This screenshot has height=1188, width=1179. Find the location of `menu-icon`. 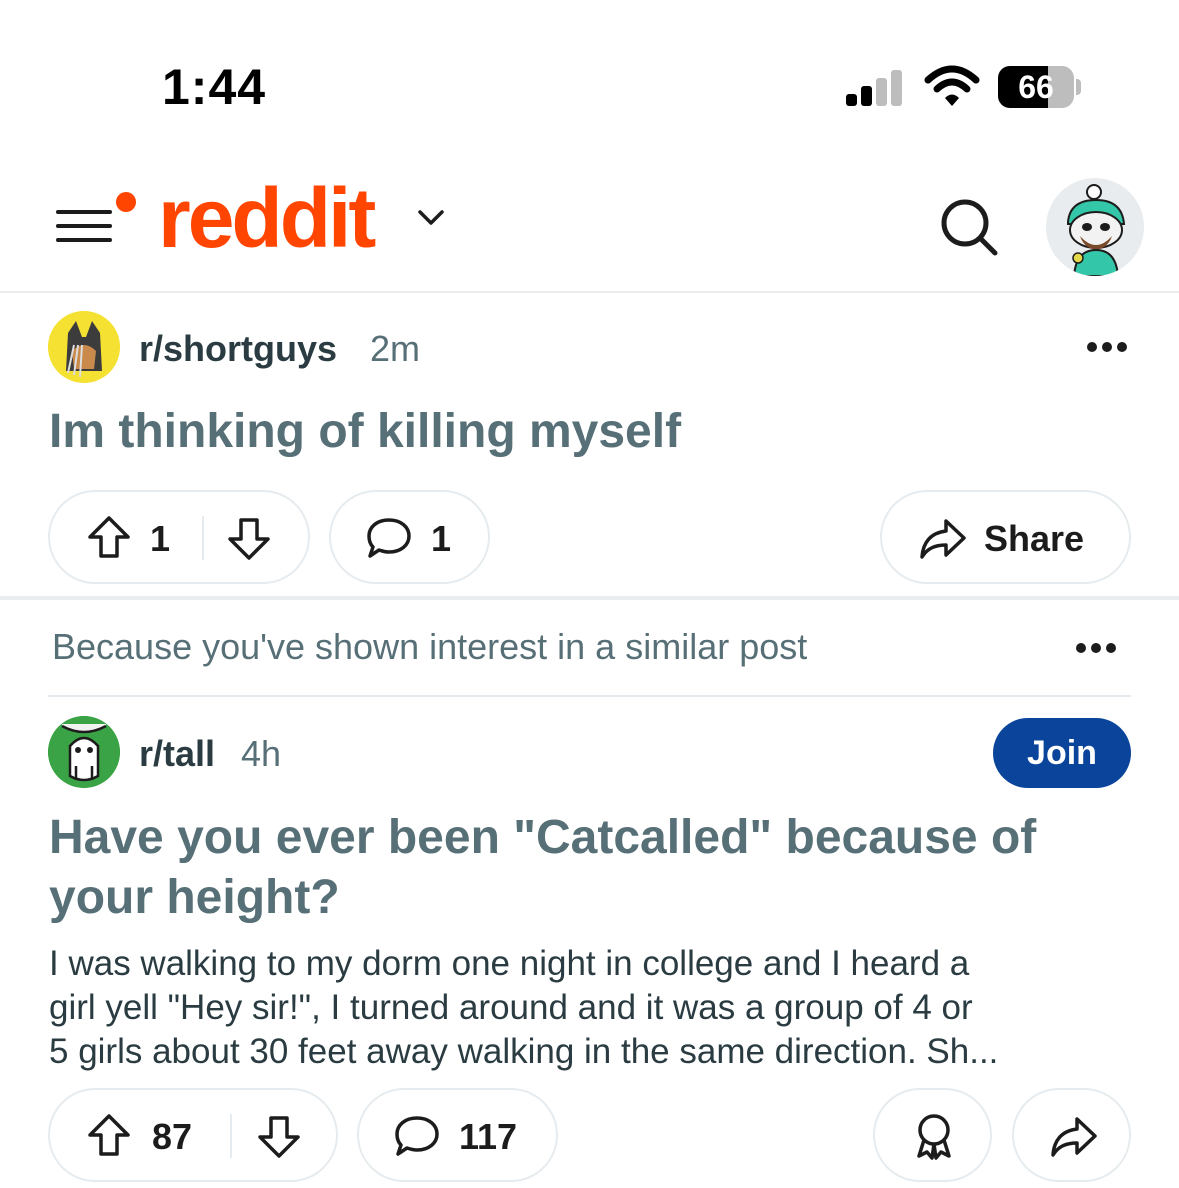

menu-icon is located at coordinates (84, 212).